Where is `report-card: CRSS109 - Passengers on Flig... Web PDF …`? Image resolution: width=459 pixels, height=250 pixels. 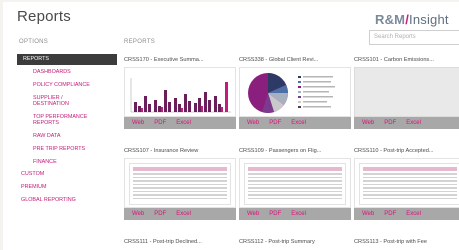 report-card: CRSS109 - Passengers on Flig... Web PDF … is located at coordinates (295, 184).